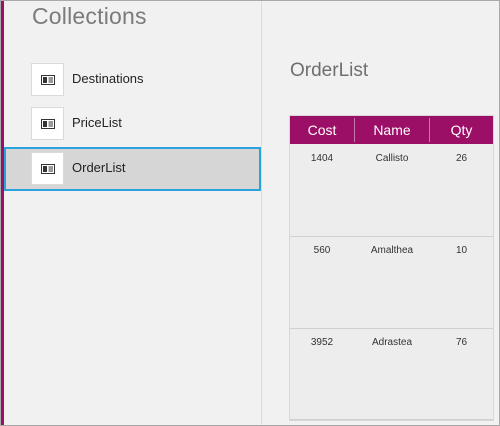  I want to click on table-row: 3952 Adrastea 76, so click(391, 374).